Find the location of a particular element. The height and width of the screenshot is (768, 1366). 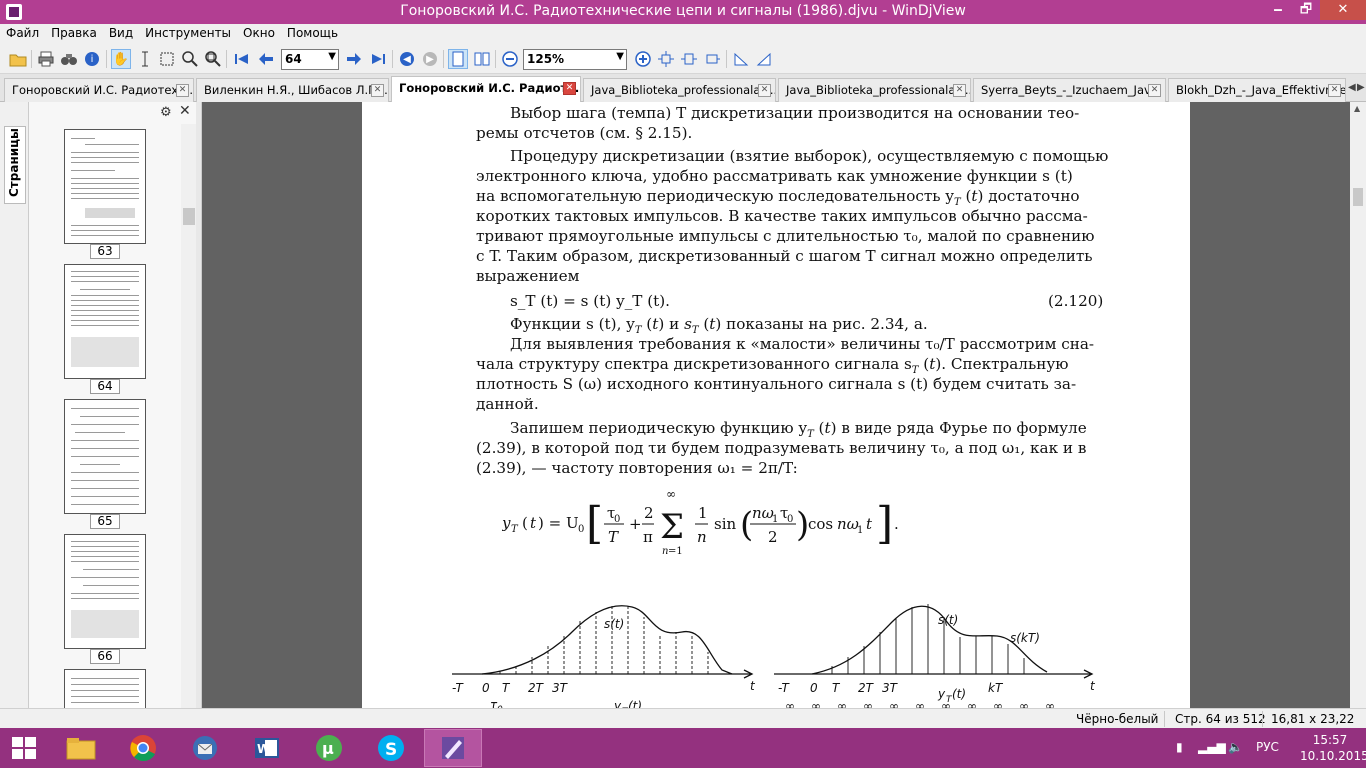

clock: 15:57 10.10.2015 is located at coordinates (1333, 748).